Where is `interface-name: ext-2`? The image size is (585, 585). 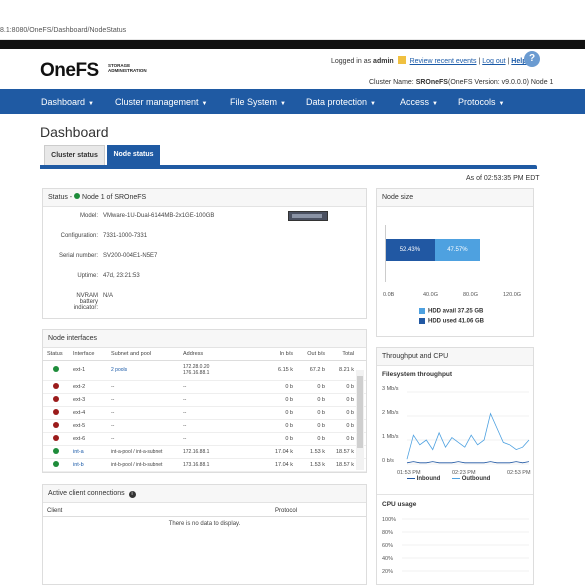 interface-name: ext-2 is located at coordinates (88, 387).